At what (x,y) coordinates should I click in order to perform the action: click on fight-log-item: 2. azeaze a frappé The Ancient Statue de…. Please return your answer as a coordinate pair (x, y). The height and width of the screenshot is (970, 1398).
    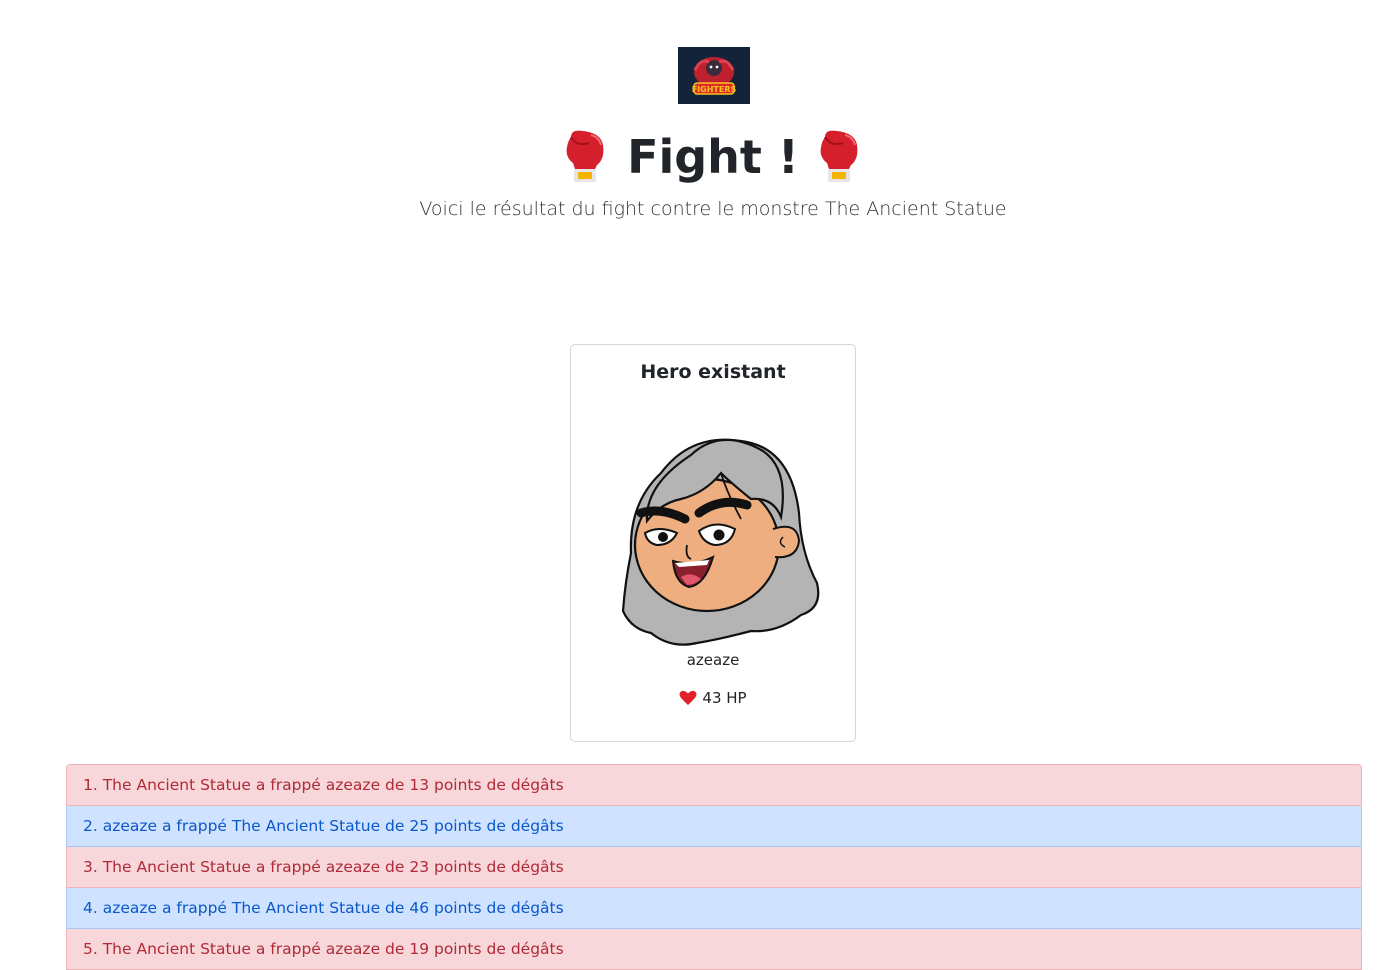
    Looking at the image, I should click on (714, 826).